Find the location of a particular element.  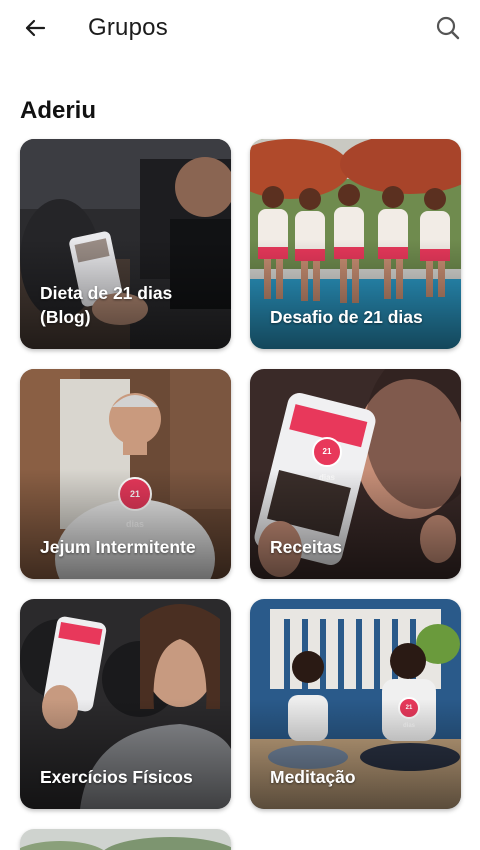

brand-badge: 21 dias is located at coordinates (327, 459).